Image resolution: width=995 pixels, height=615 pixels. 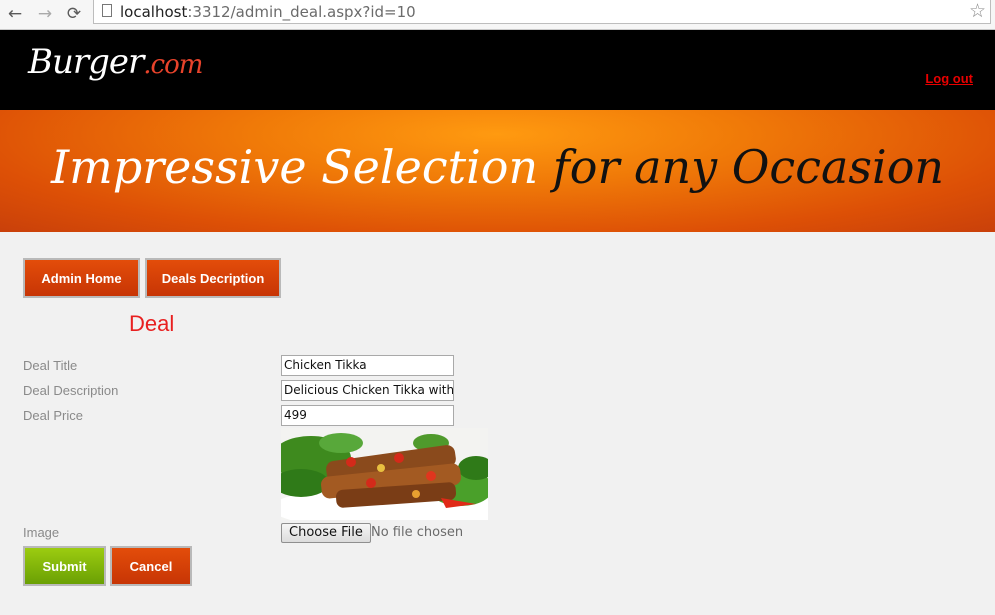 I want to click on logo-suffix-text: .com, so click(x=173, y=65).